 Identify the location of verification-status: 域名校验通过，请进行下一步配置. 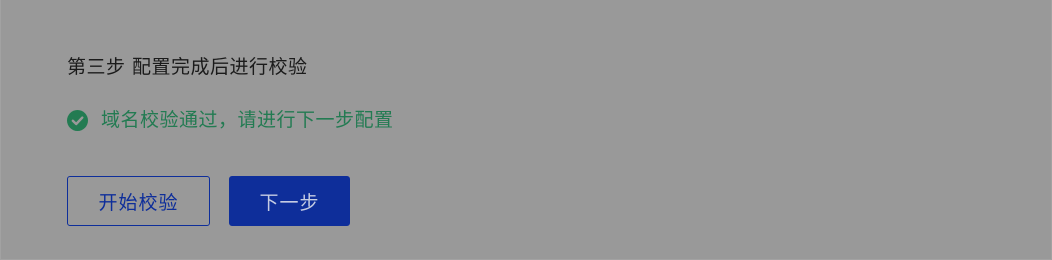
(230, 120).